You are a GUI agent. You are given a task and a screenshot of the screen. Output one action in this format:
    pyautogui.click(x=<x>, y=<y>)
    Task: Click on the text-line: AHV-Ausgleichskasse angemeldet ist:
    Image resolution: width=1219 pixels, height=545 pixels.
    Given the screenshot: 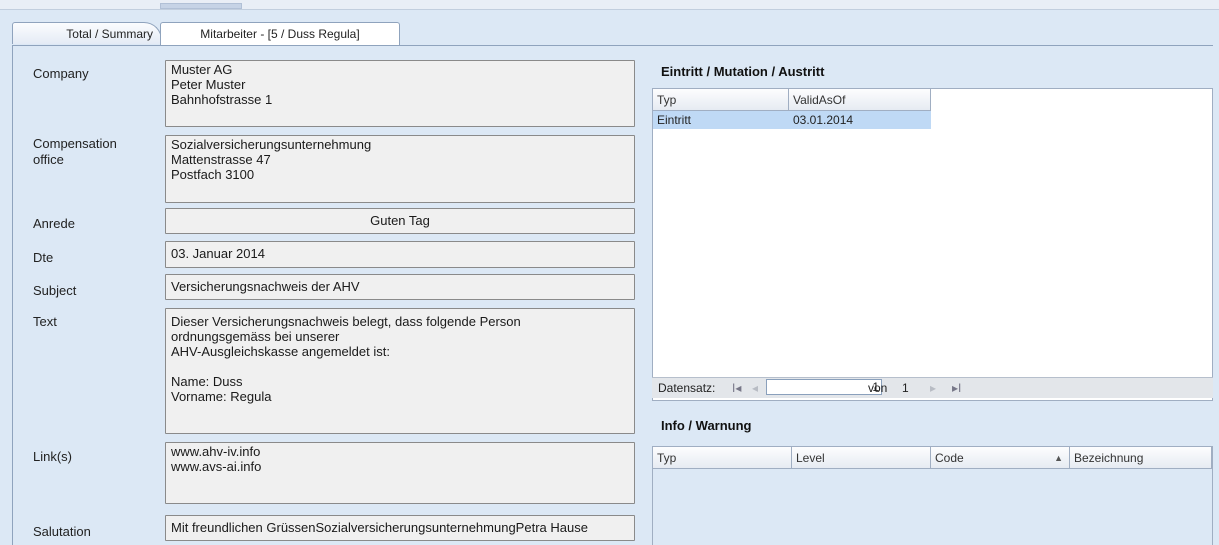 What is the action you would take?
    pyautogui.click(x=280, y=351)
    